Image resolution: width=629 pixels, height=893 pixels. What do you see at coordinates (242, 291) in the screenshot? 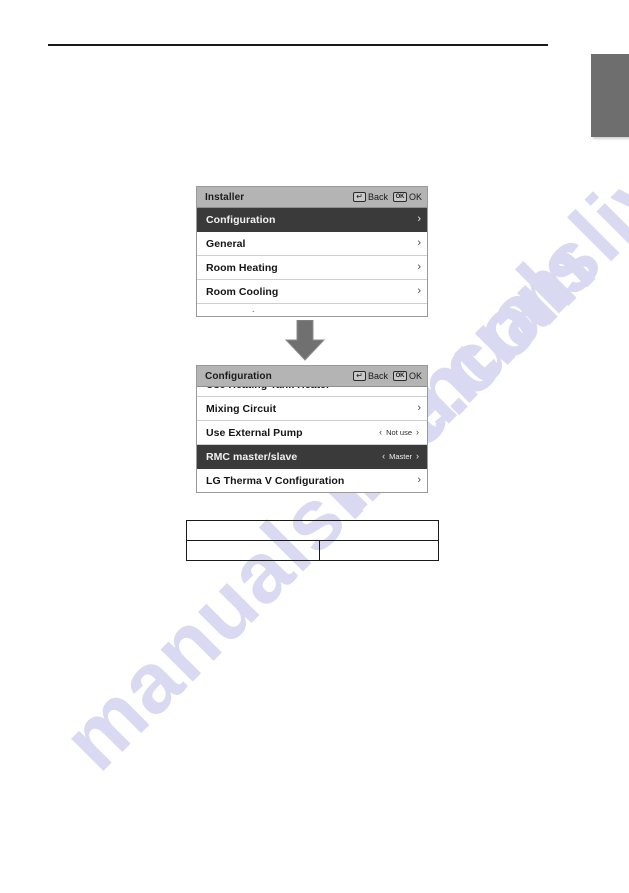
I see `menu-item-label: Room Cooling` at bounding box center [242, 291].